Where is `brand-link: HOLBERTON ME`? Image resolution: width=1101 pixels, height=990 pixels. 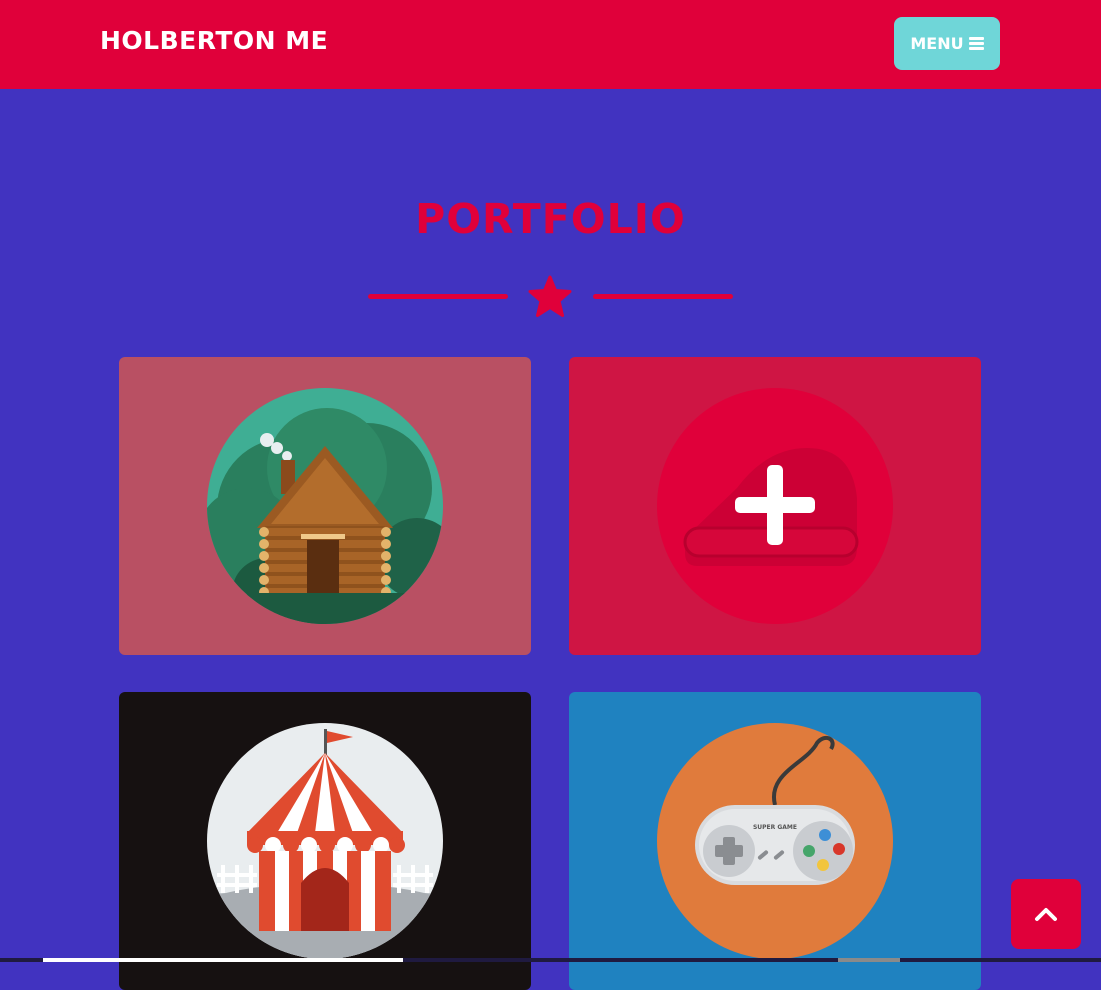
brand-link: HOLBERTON ME is located at coordinates (214, 40).